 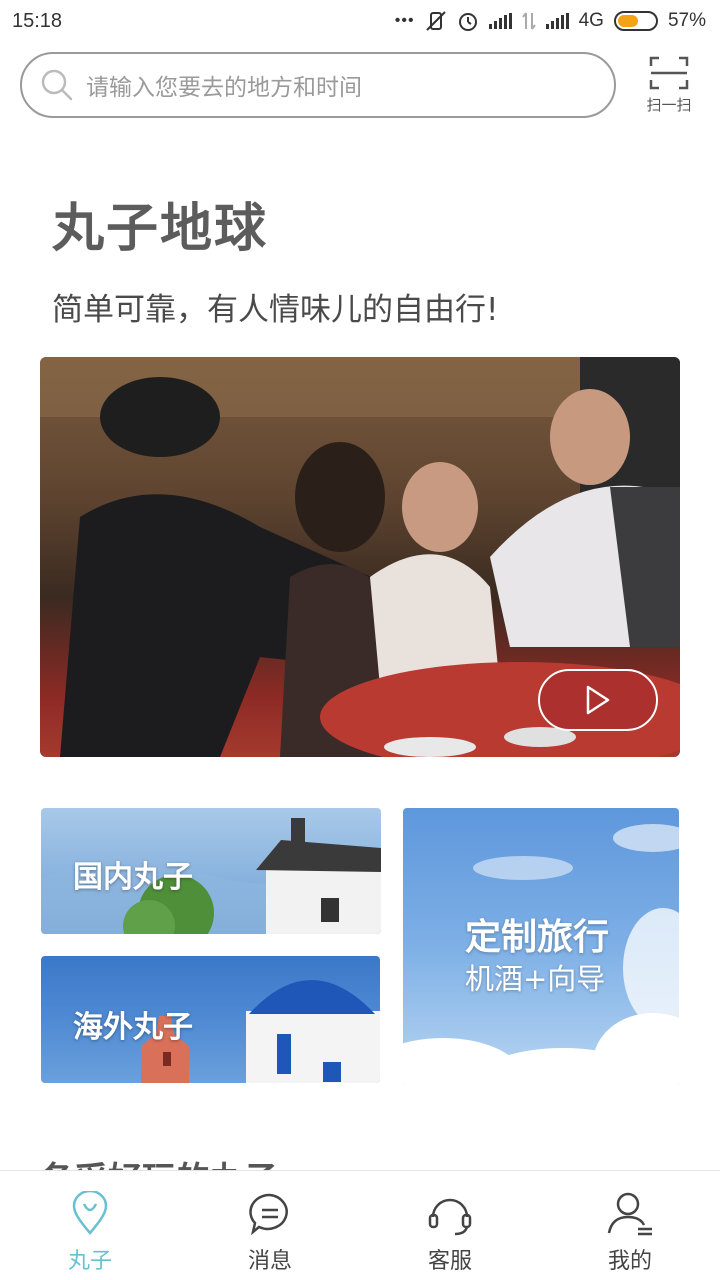 I want to click on user-icon, so click(x=629, y=1214).